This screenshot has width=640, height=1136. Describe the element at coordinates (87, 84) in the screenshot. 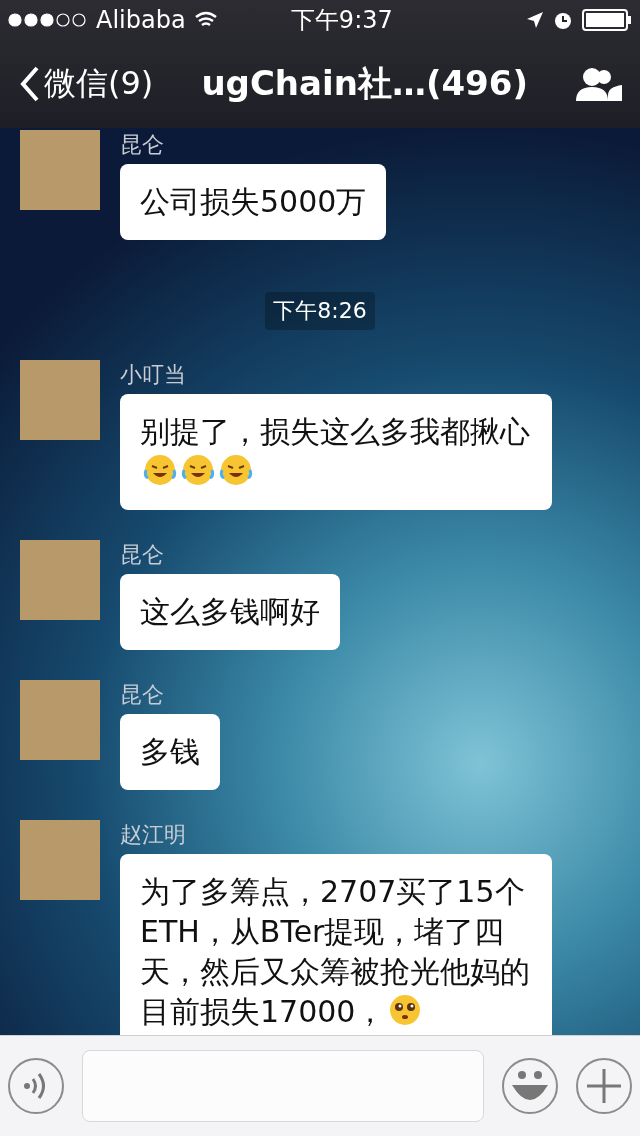

I see `back-button: 微信(9)` at that location.